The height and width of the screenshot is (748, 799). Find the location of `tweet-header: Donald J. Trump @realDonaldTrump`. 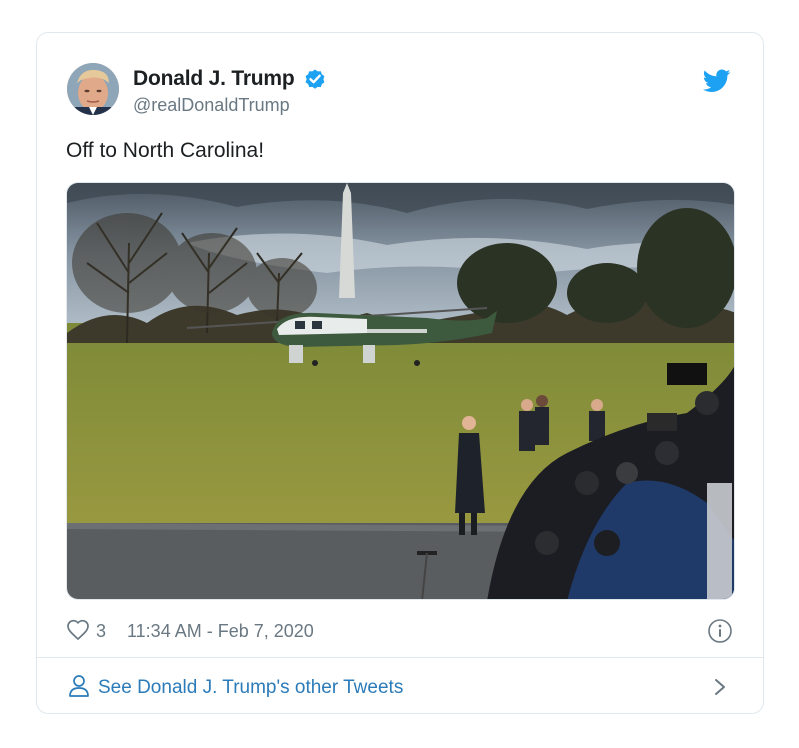

tweet-header: Donald J. Trump @realDonaldTrump is located at coordinates (400, 93).